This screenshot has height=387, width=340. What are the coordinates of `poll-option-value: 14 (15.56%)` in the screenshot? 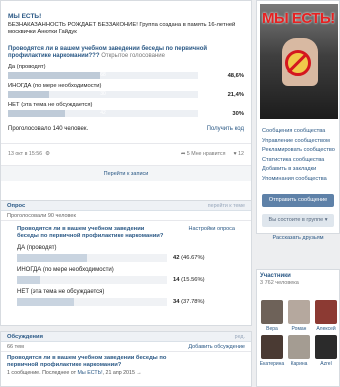 It's located at (189, 280).